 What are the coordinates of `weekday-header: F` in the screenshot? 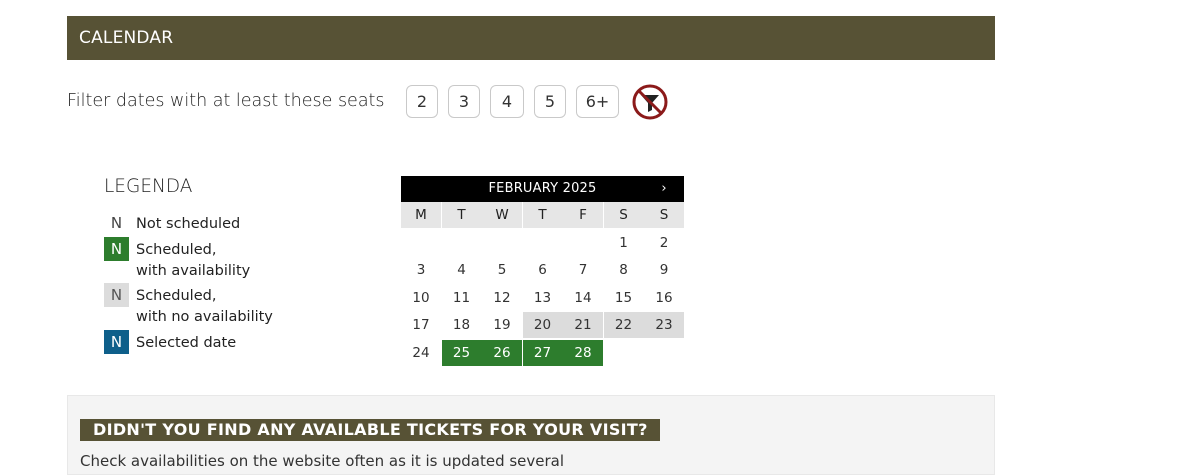 It's located at (583, 215).